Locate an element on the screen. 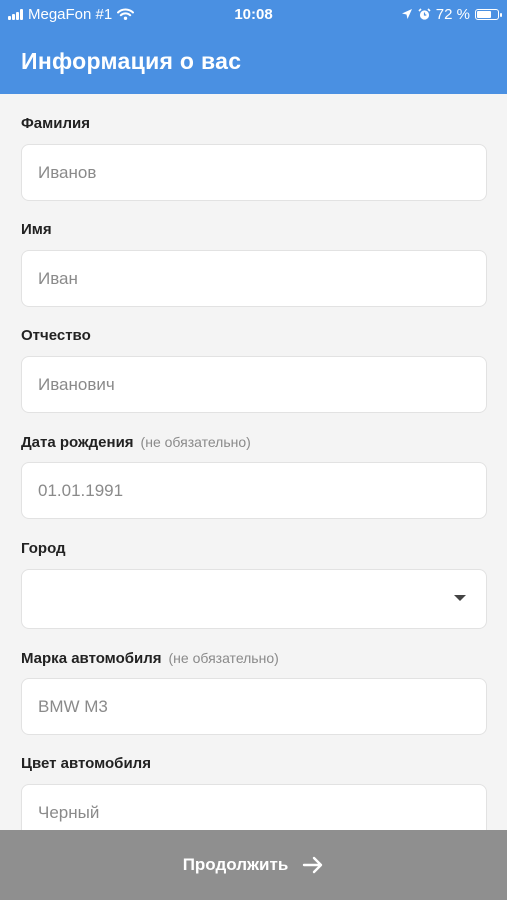  car-brand-group: Марка автомобиля (не обязательно) BMW M3 is located at coordinates (254, 691).